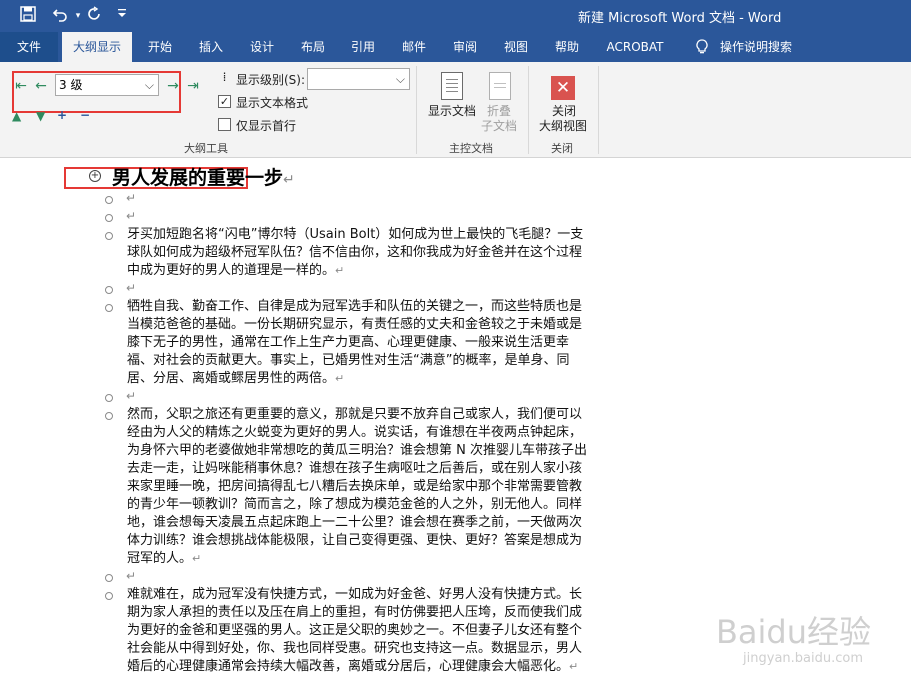 The width and height of the screenshot is (911, 689). Describe the element at coordinates (567, 47) in the screenshot. I see `tab-help: 帮助` at that location.